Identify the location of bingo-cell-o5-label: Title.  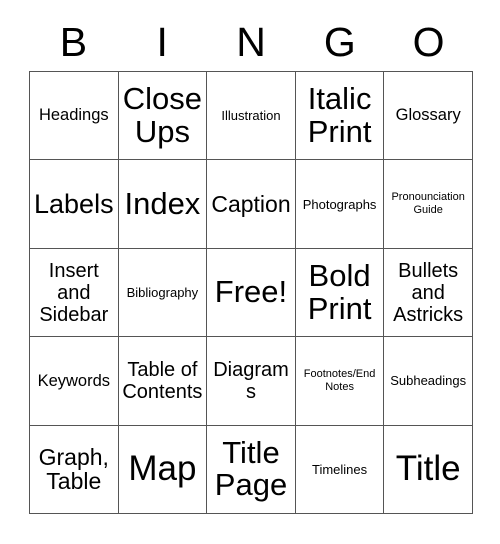
(428, 469).